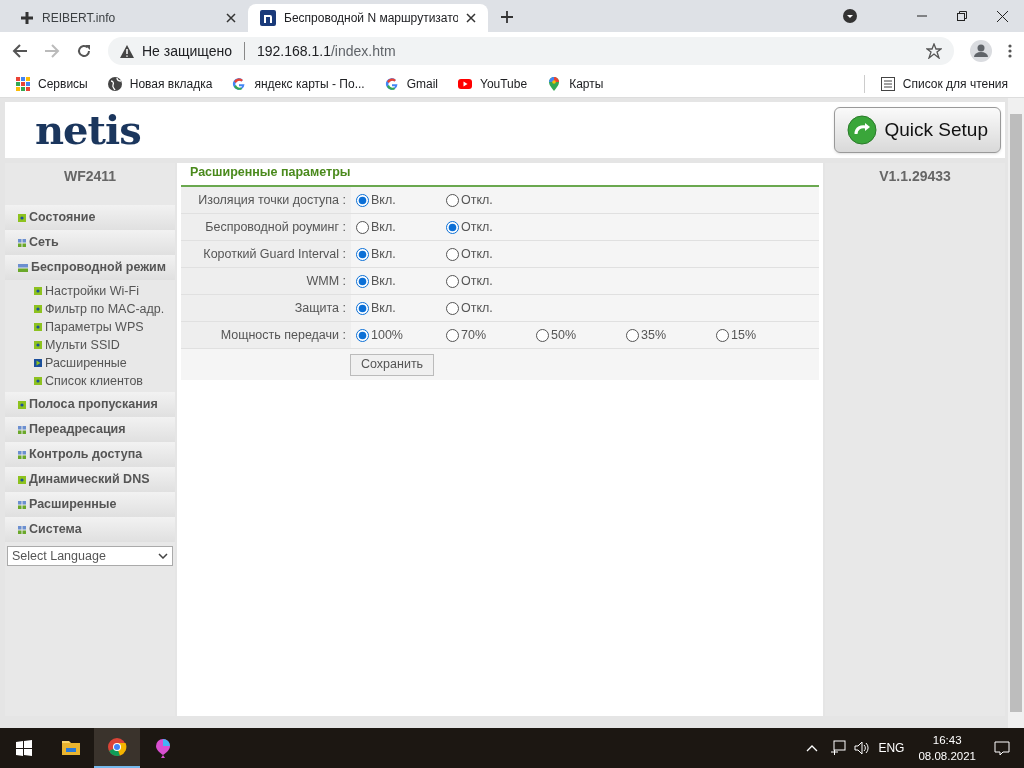  What do you see at coordinates (90, 381) in the screenshot?
I see `submenu-item: Список клиентов` at bounding box center [90, 381].